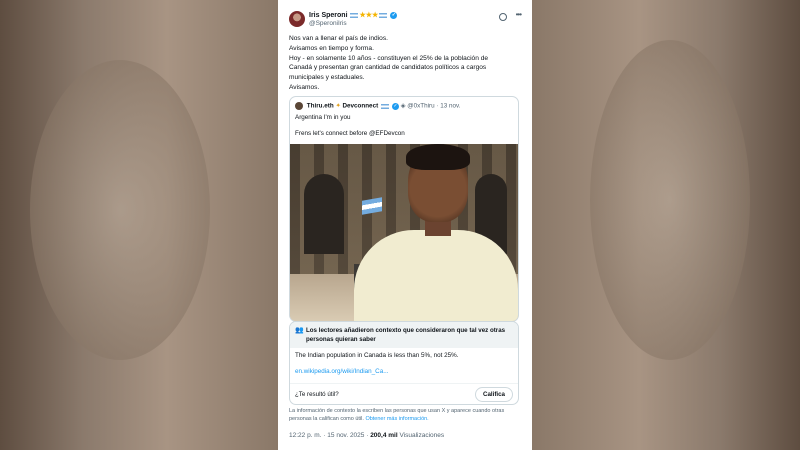  Describe the element at coordinates (320, 106) in the screenshot. I see `quoted-author-name: Thiru.eth` at that location.